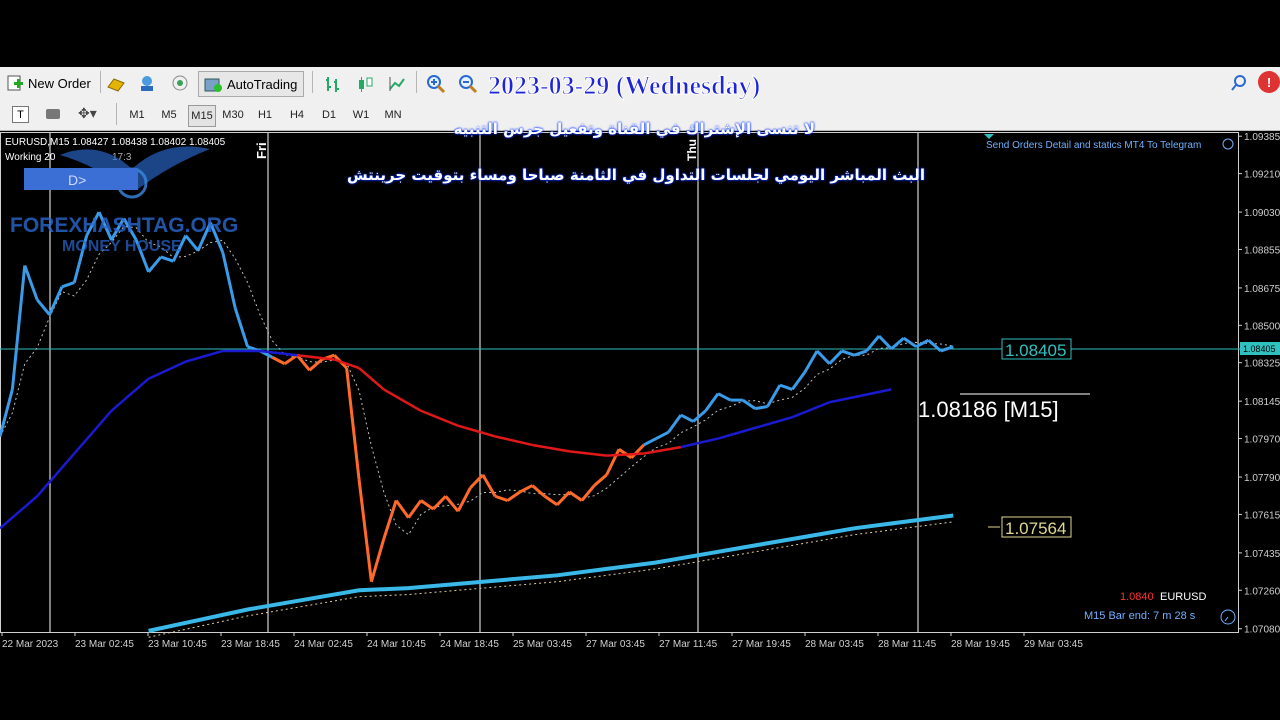 Image resolution: width=1280 pixels, height=720 pixels. Describe the element at coordinates (1262, 364) in the screenshot. I see `y-tick-label: 1.08325` at that location.